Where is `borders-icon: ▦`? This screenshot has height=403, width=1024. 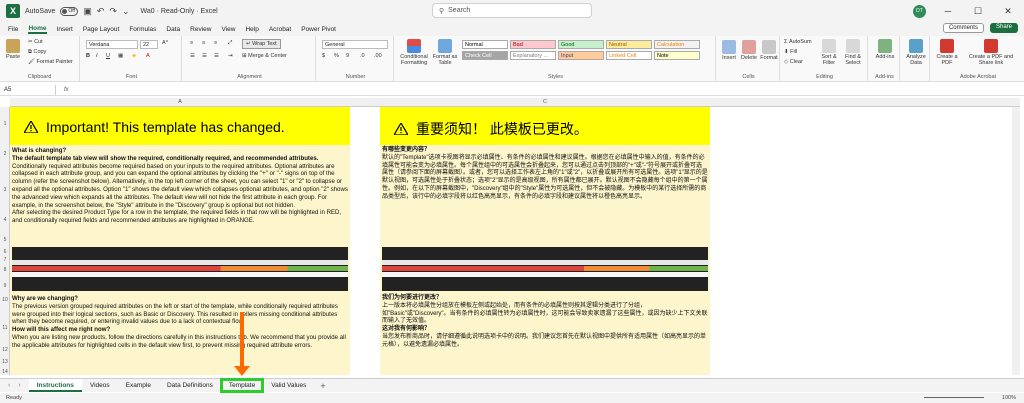 borders-icon: ▦ is located at coordinates (120, 56).